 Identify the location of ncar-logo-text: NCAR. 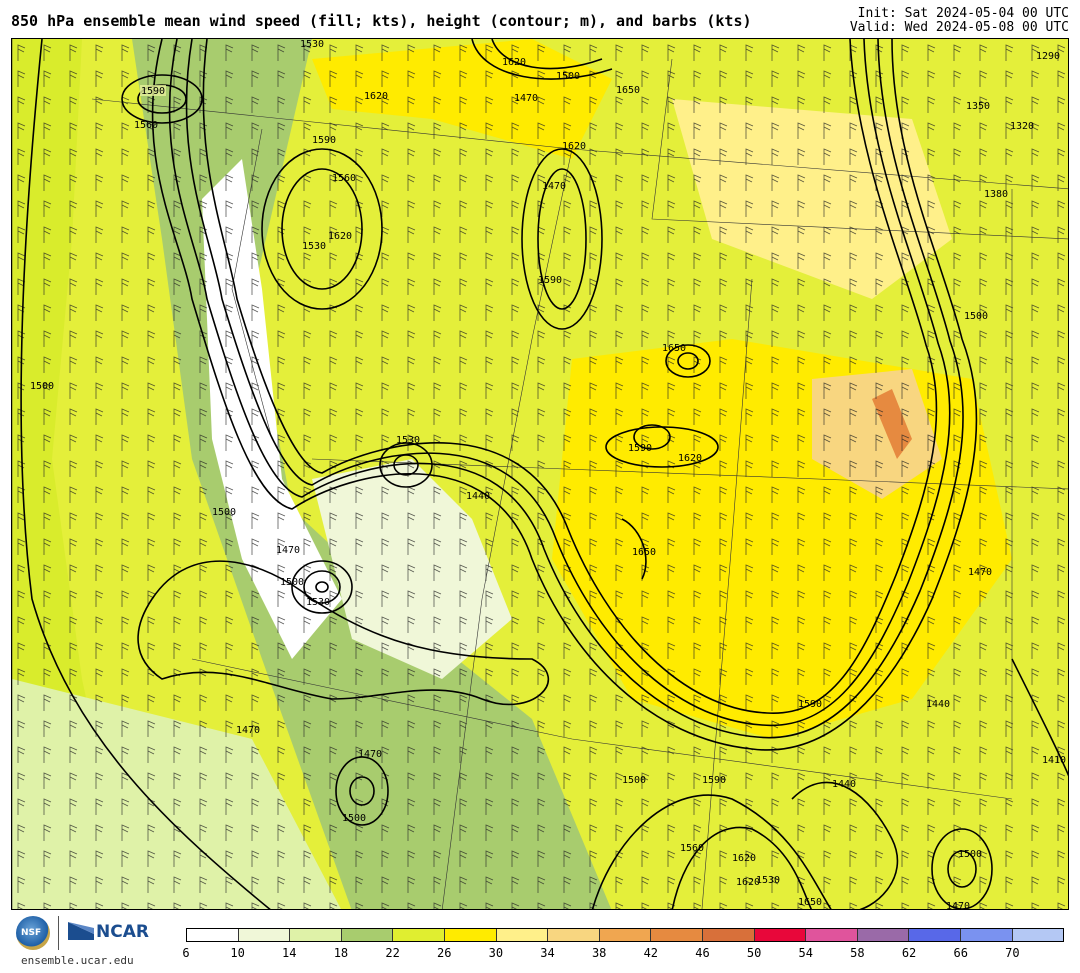
(122, 932).